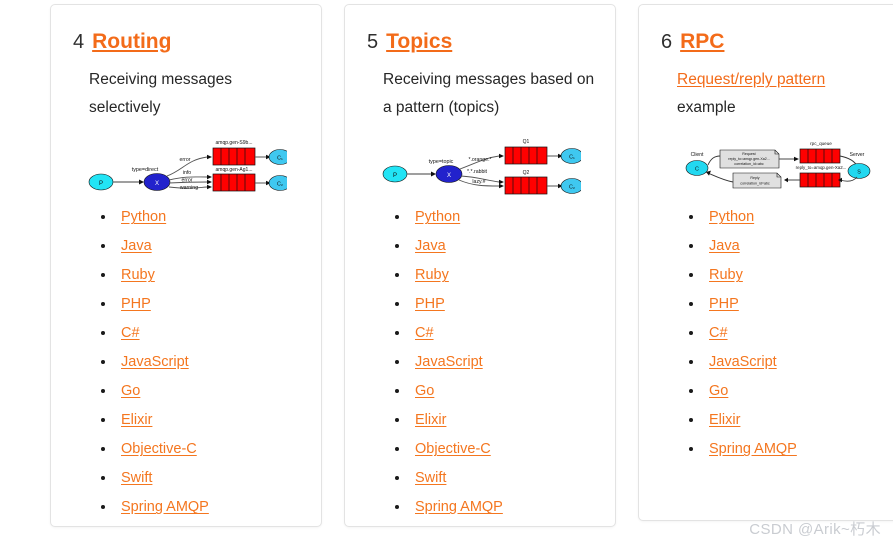 The height and width of the screenshot is (547, 893). Describe the element at coordinates (79, 42) in the screenshot. I see `card-number: 4` at that location.